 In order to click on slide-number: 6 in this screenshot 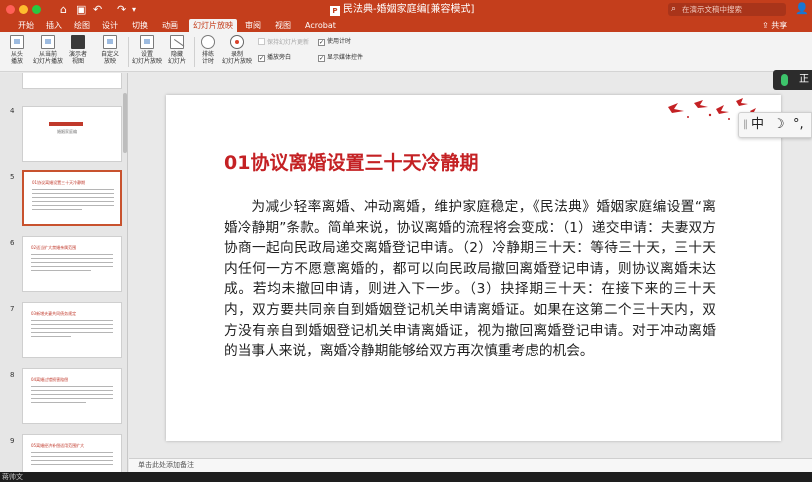, I will do `click(12, 243)`.